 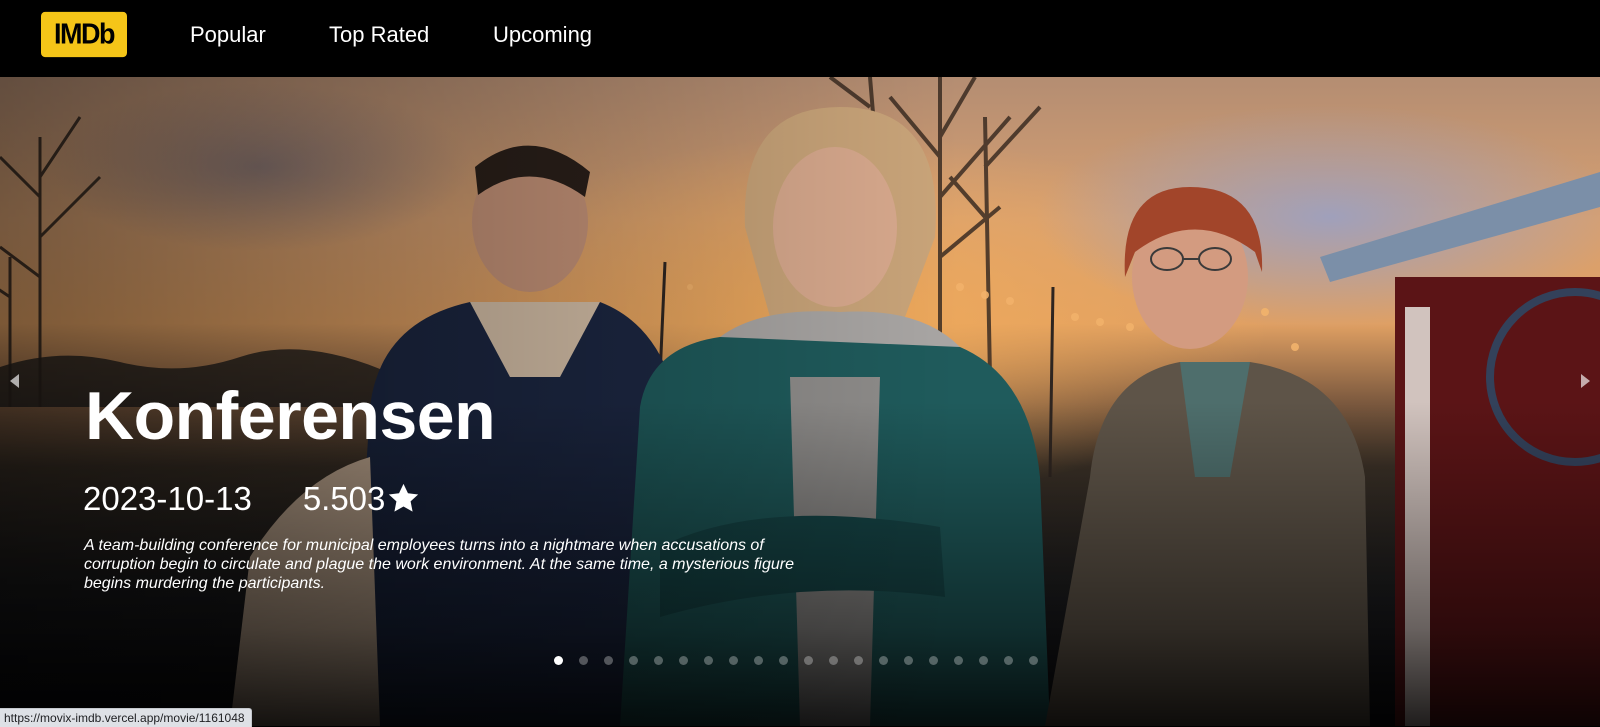 I want to click on top-navbar: IMDb Popular Top Rated Upcoming, so click(x=800, y=38).